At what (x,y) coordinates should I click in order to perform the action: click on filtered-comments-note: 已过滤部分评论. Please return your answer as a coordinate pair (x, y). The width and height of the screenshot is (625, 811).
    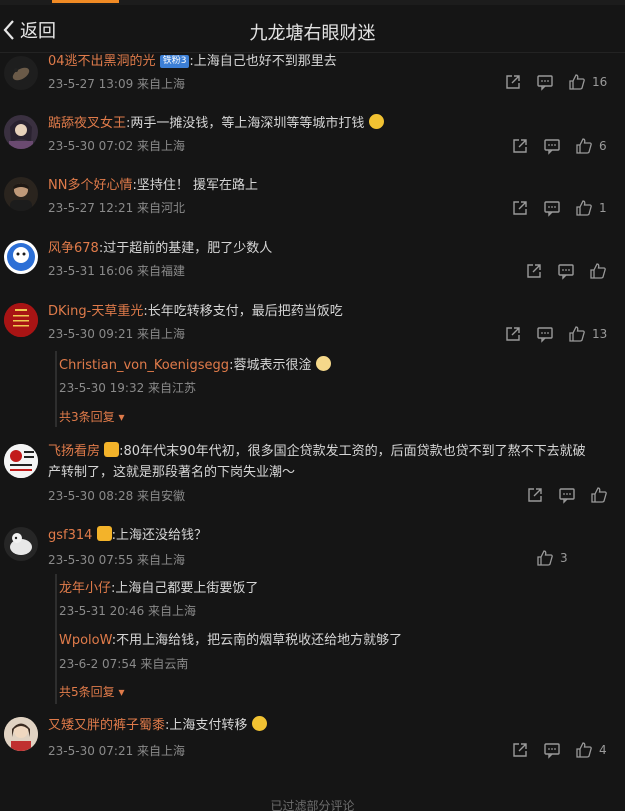
    Looking at the image, I should click on (312, 805).